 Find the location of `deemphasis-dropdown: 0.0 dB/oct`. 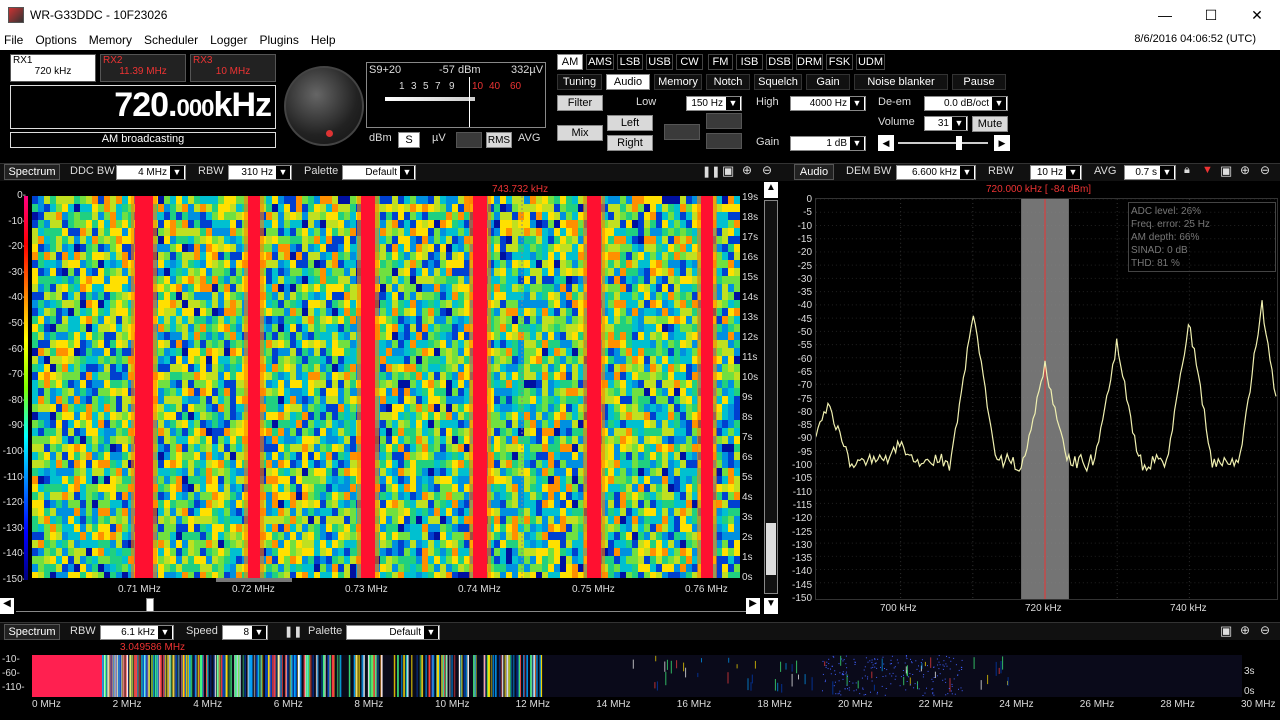

deemphasis-dropdown: 0.0 dB/oct is located at coordinates (966, 103).